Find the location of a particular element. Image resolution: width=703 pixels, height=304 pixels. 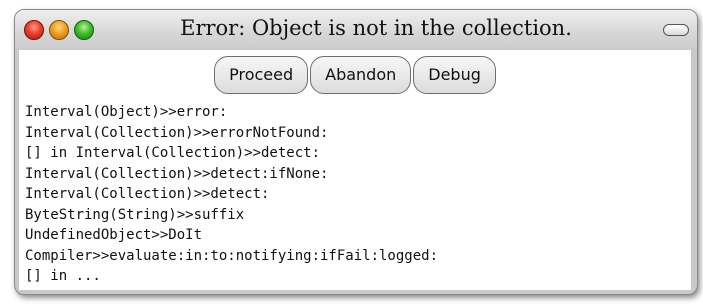

title-bar: Error: Object is not in the collection. is located at coordinates (356, 30).